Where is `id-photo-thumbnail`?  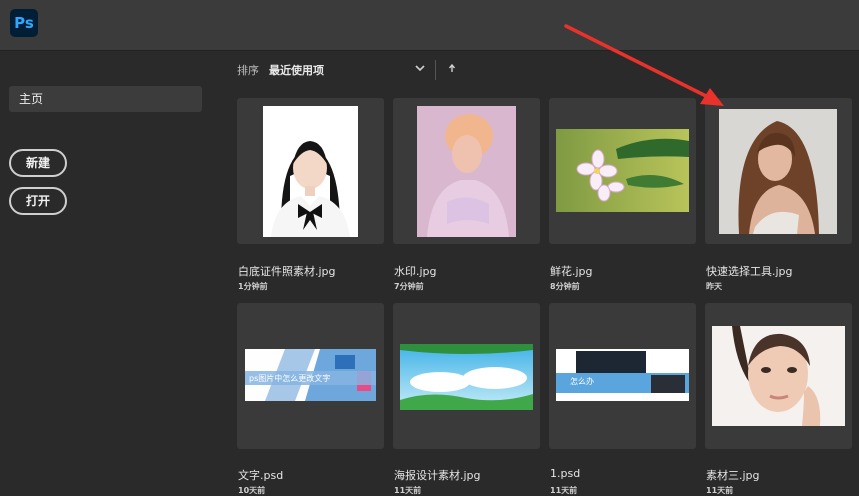 id-photo-thumbnail is located at coordinates (310, 171).